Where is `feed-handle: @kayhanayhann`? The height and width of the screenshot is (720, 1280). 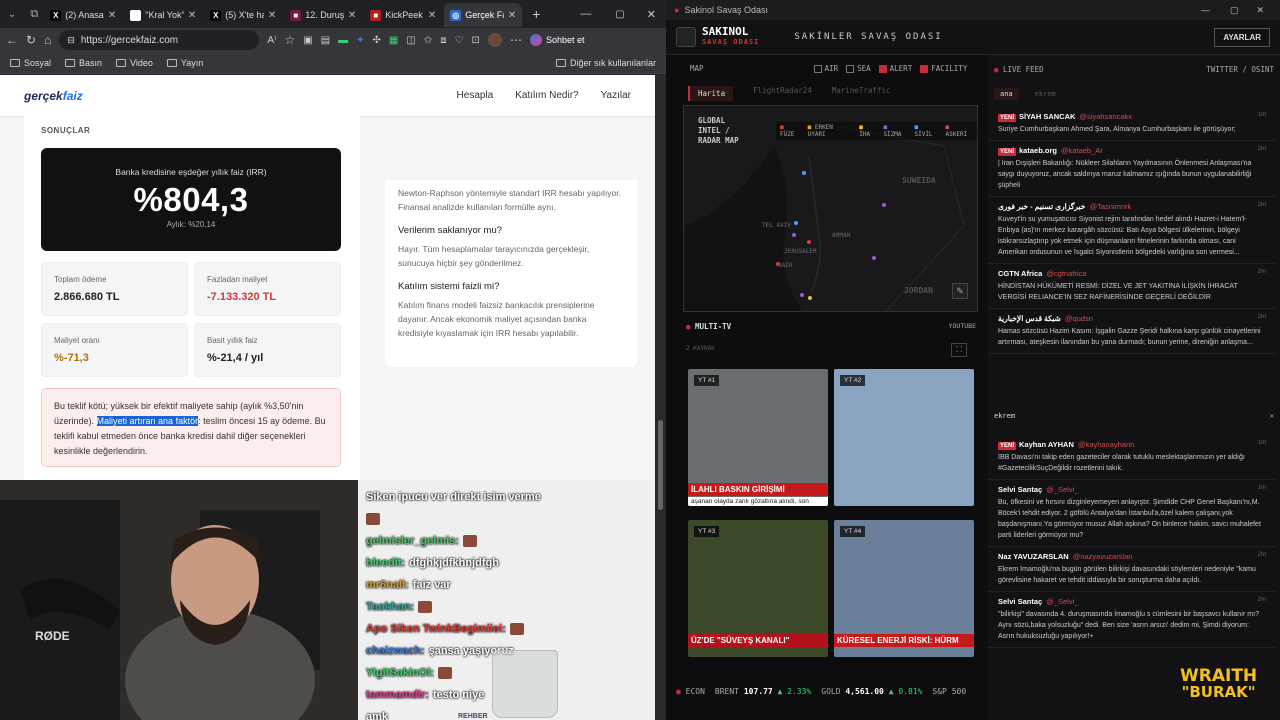
feed-handle: @kayhanayhann is located at coordinates (1106, 444).